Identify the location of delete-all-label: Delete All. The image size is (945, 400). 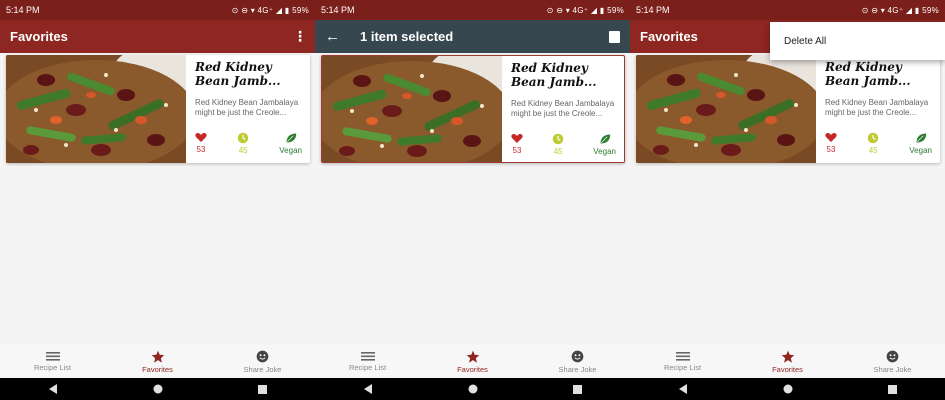
(805, 41).